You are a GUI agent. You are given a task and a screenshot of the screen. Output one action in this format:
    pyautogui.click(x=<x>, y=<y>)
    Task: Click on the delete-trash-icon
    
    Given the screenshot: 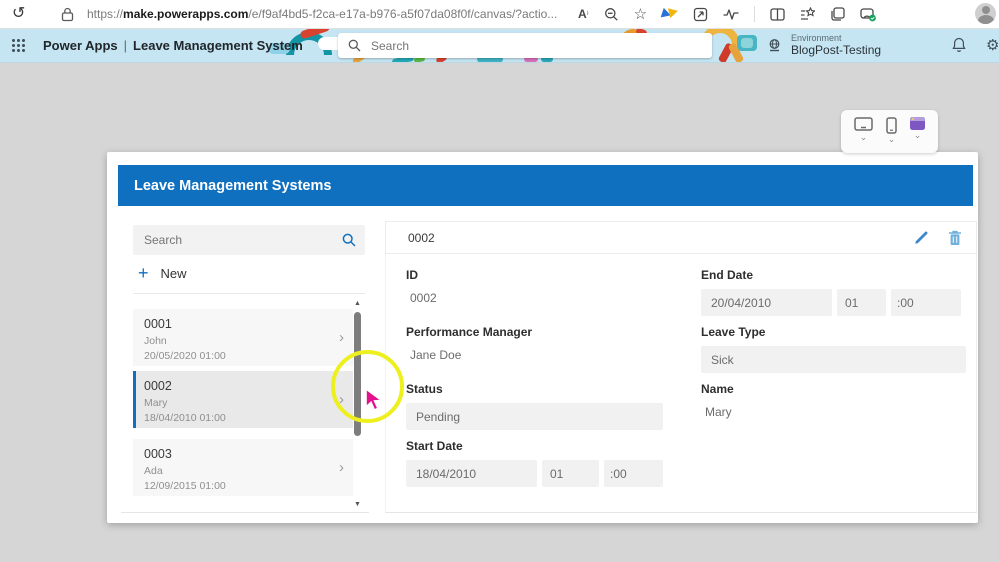 What is the action you would take?
    pyautogui.click(x=955, y=238)
    